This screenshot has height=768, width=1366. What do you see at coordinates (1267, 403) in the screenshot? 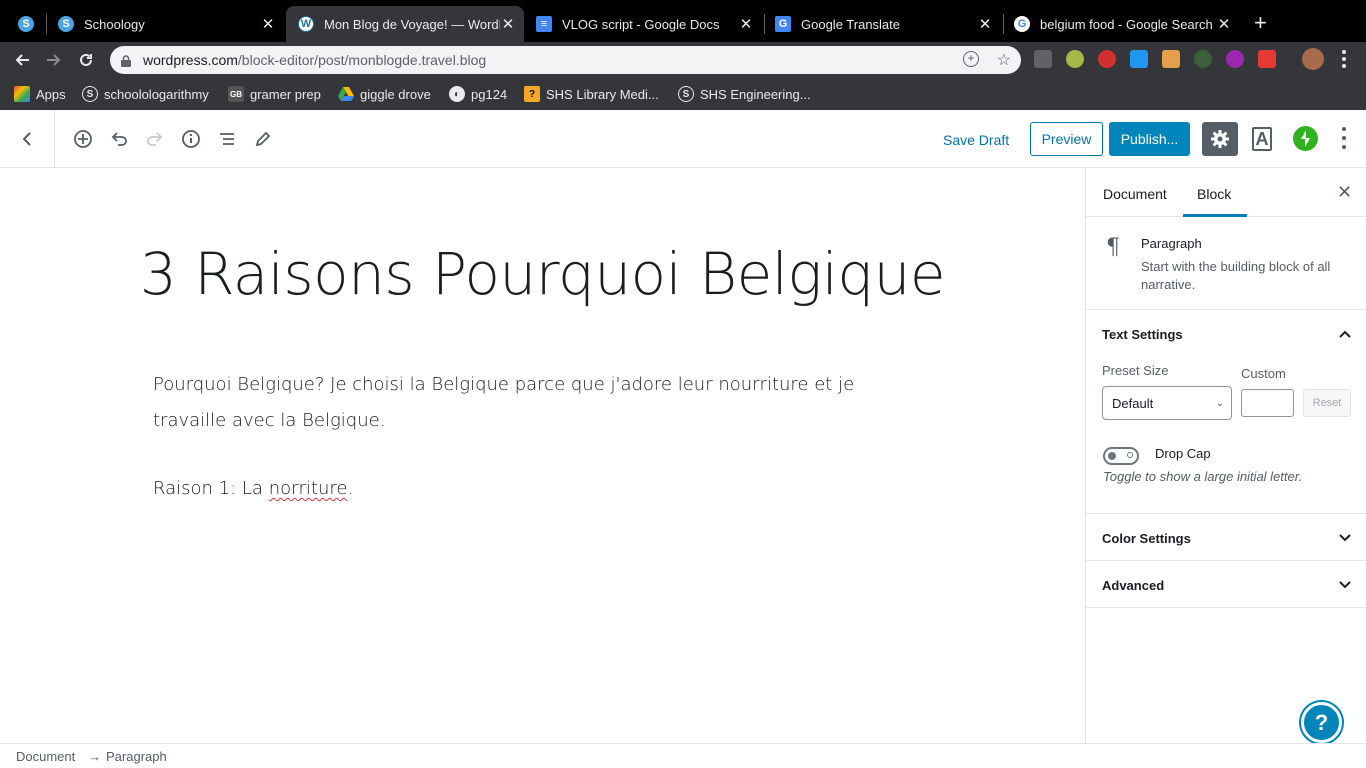
I see `custom-size-input` at bounding box center [1267, 403].